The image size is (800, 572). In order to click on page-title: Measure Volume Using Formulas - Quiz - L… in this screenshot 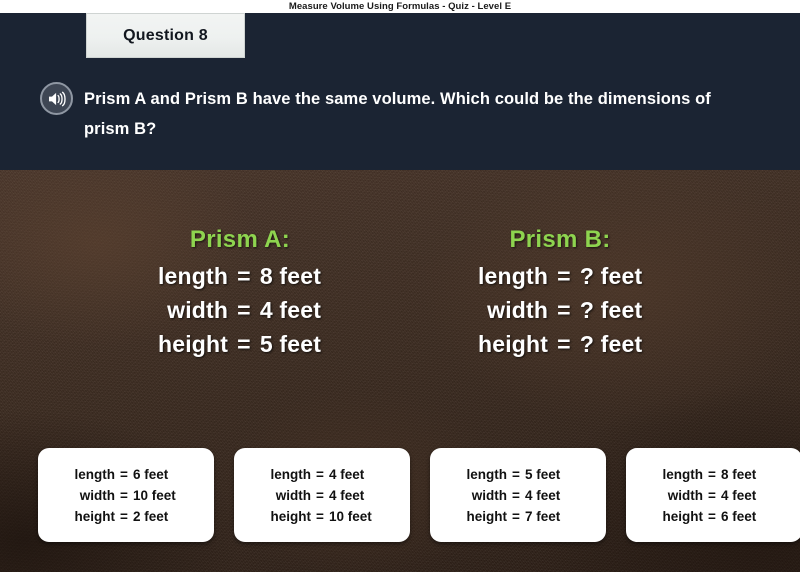, I will do `click(400, 6)`.